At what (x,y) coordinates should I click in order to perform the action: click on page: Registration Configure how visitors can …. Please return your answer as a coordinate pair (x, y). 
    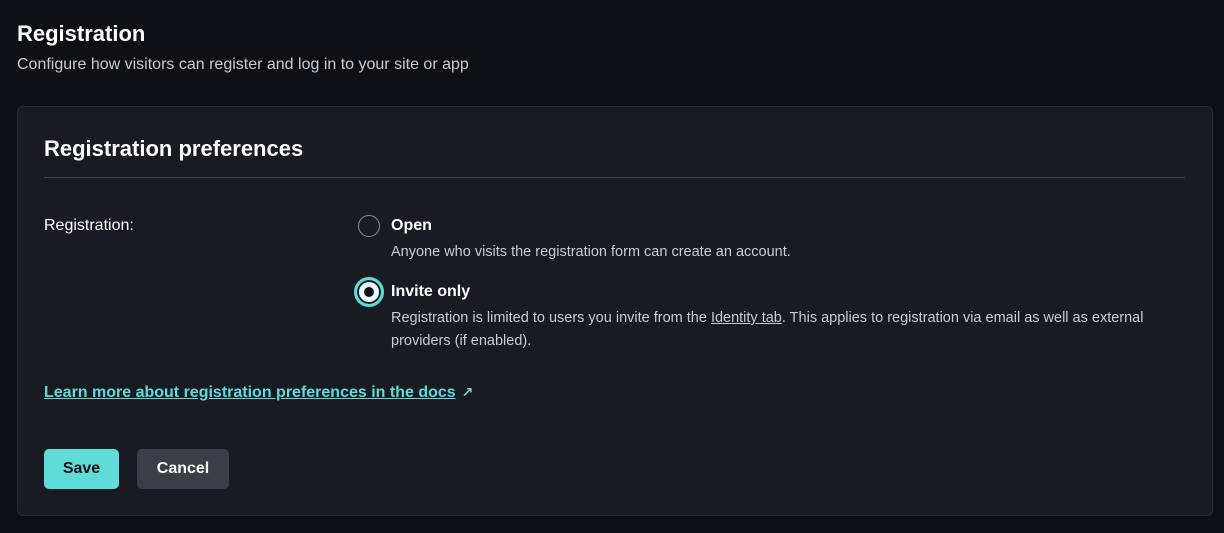
    Looking at the image, I should click on (612, 38).